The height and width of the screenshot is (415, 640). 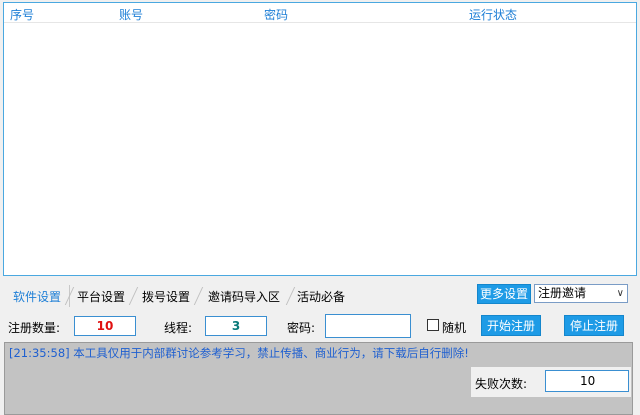 I want to click on column-header-password: 密码, so click(x=276, y=14).